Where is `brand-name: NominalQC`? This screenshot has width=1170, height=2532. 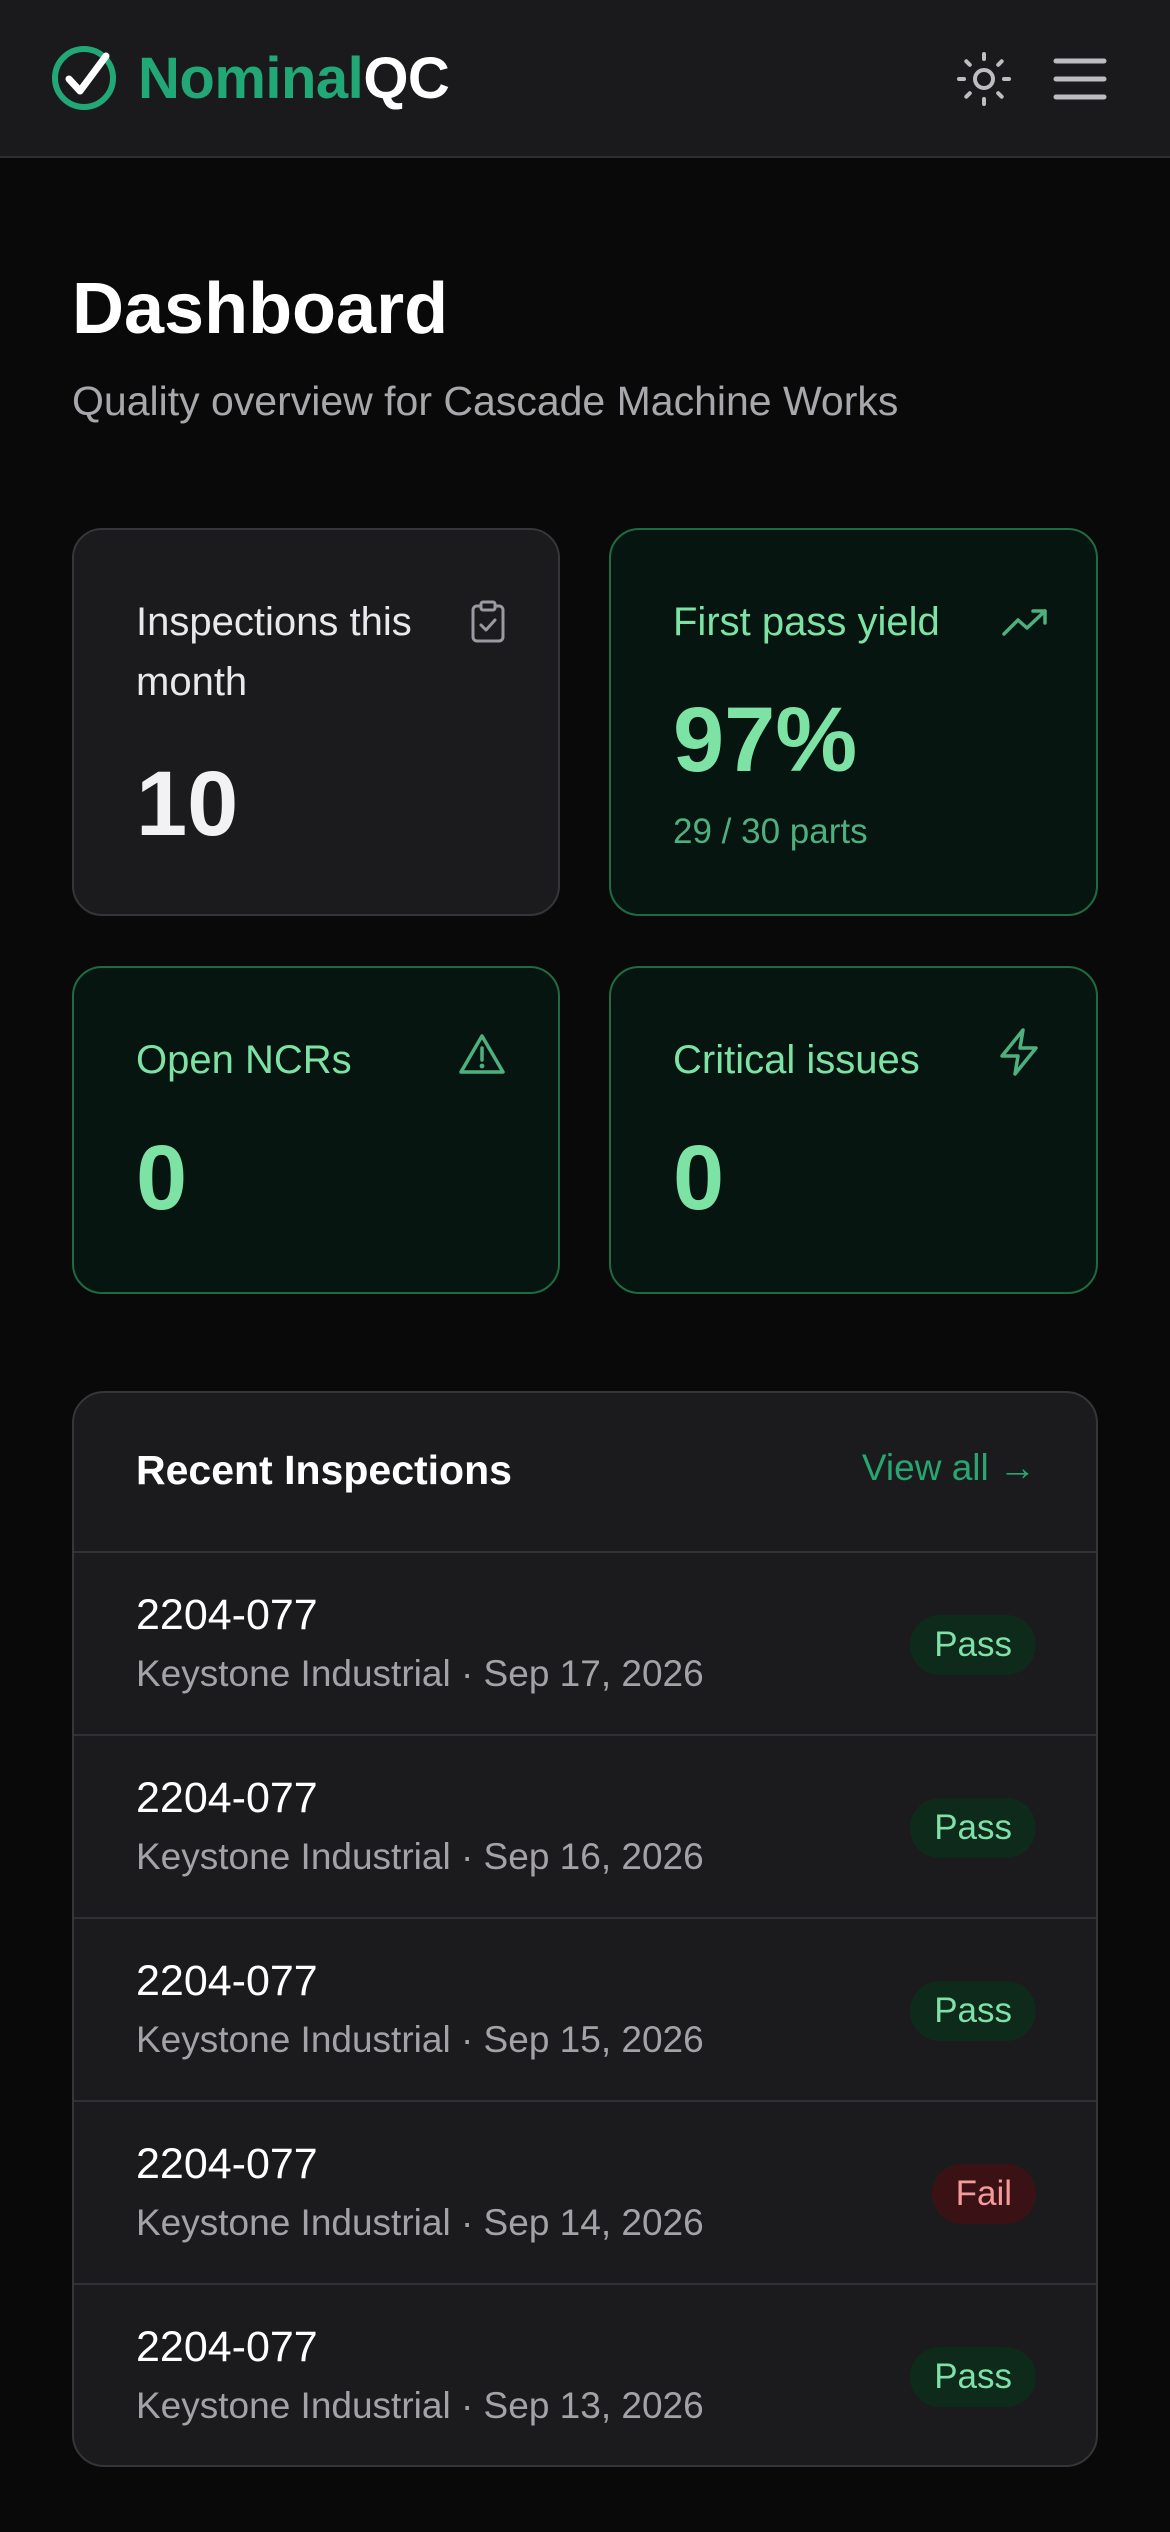 brand-name: NominalQC is located at coordinates (294, 78).